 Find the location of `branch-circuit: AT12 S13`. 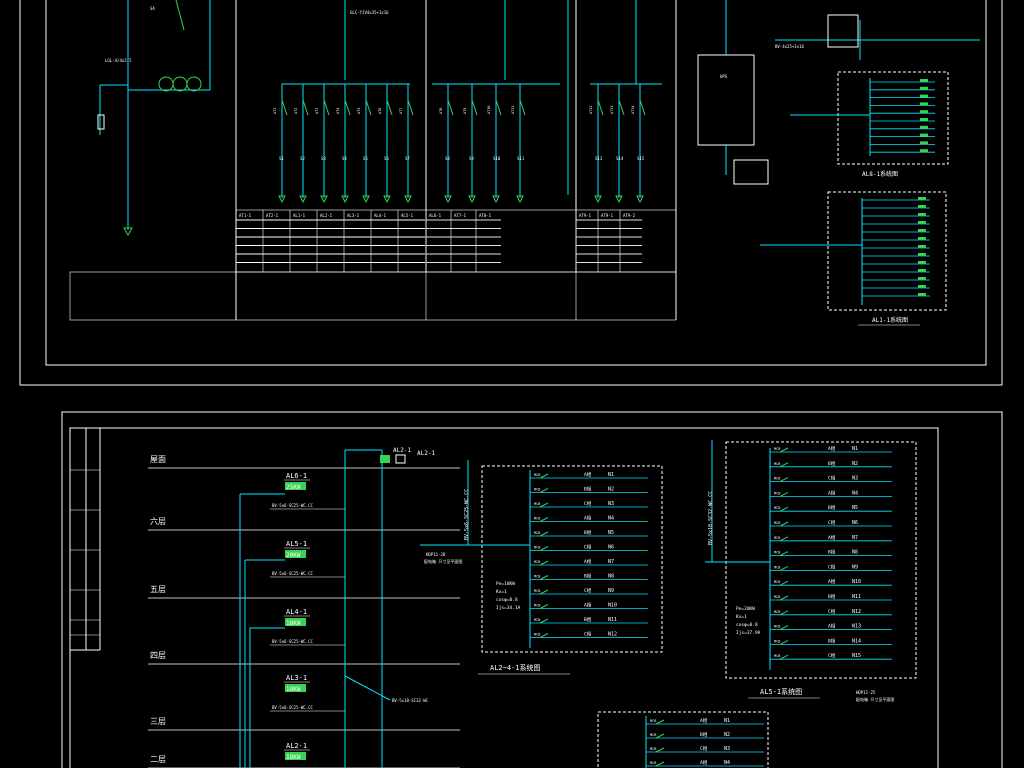

branch-circuit: AT12 S13 is located at coordinates (596, 144).